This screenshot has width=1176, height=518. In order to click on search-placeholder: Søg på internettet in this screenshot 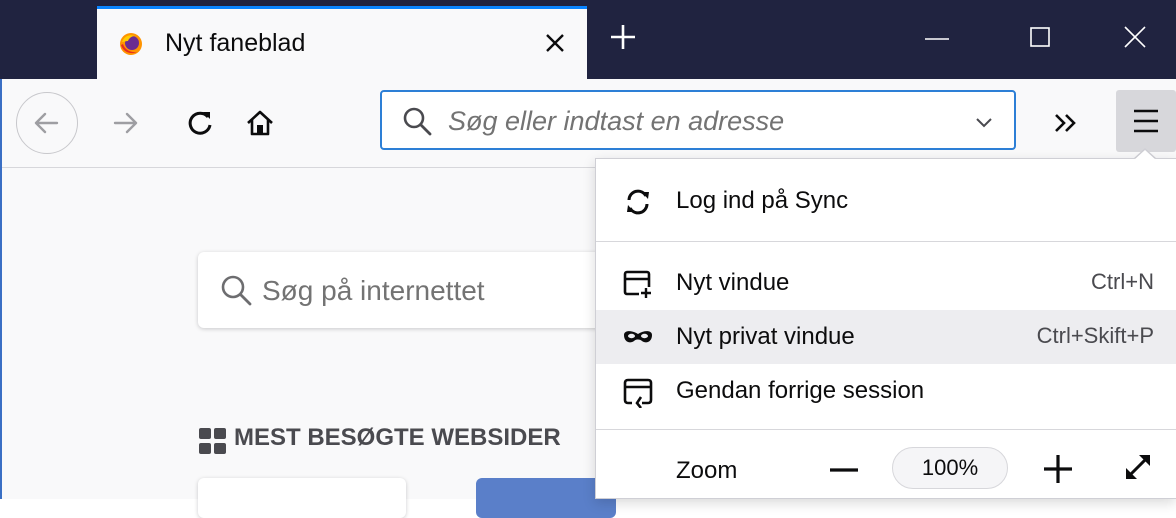, I will do `click(373, 290)`.